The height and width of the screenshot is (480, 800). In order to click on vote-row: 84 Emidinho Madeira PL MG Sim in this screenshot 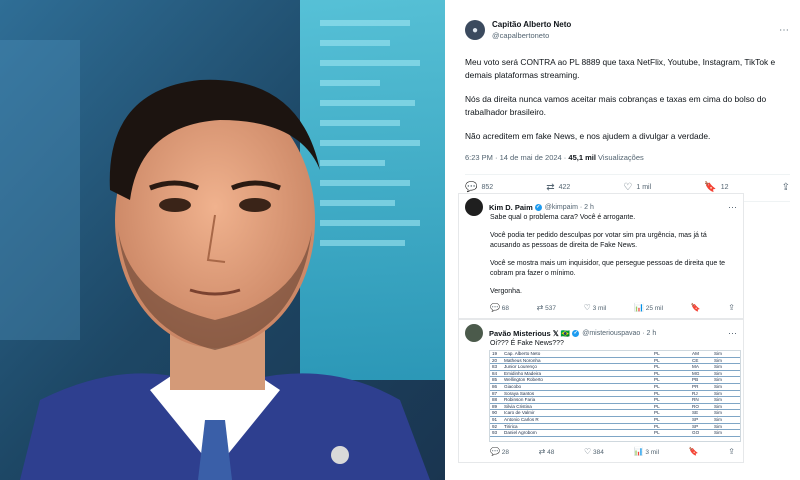, I will do `click(615, 374)`.